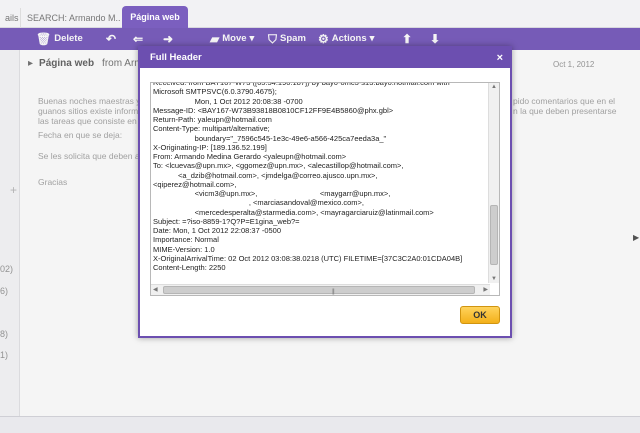  What do you see at coordinates (493, 183) in the screenshot?
I see `vertical-scrollbar: ▲ ▼` at bounding box center [493, 183].